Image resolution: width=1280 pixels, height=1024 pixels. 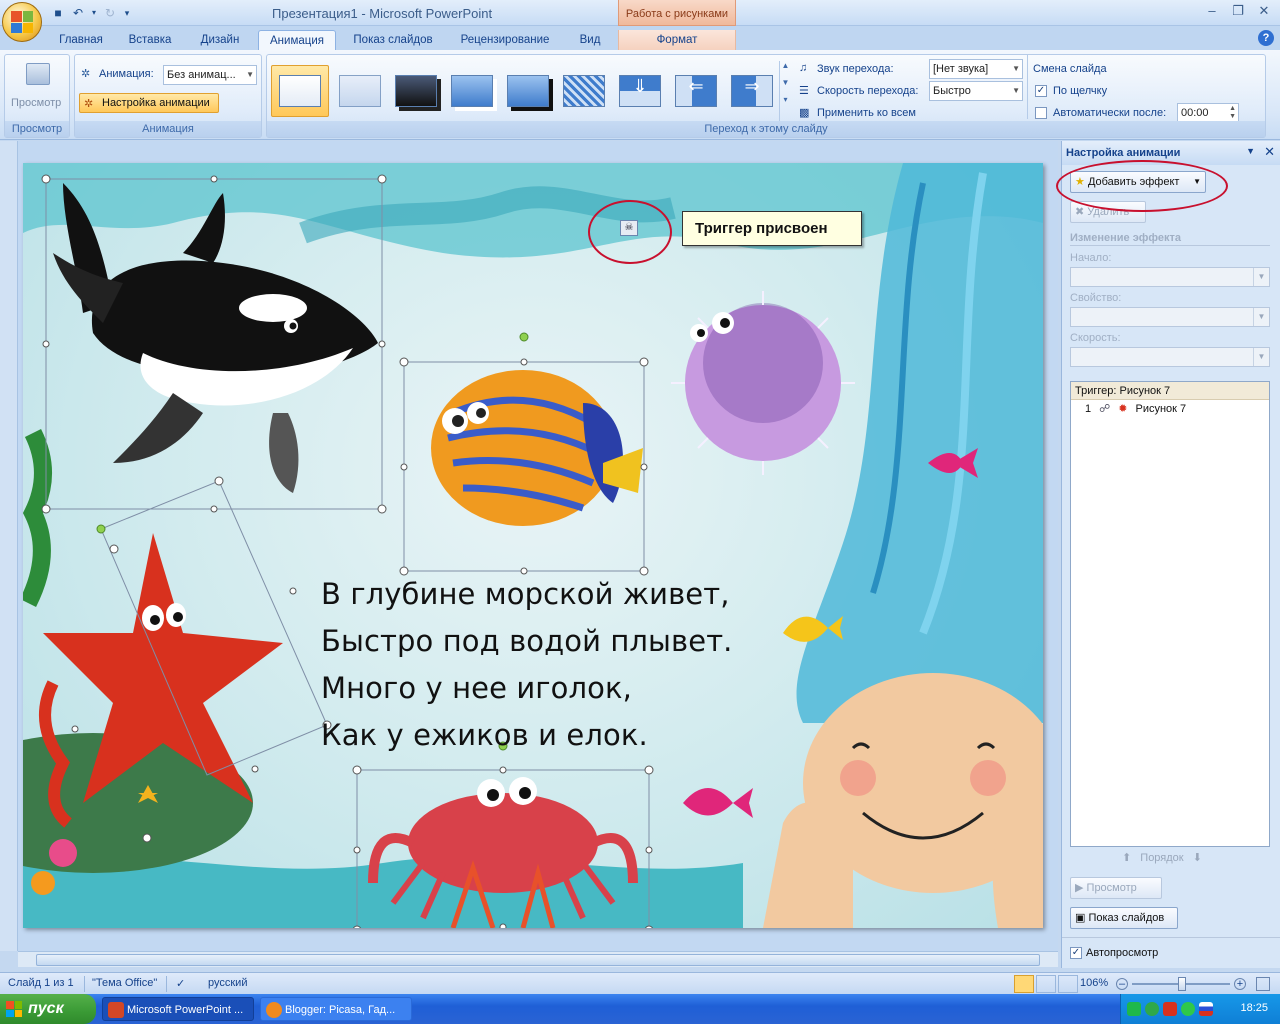 I want to click on trigger-indicator-icon: ☠, so click(x=629, y=228).